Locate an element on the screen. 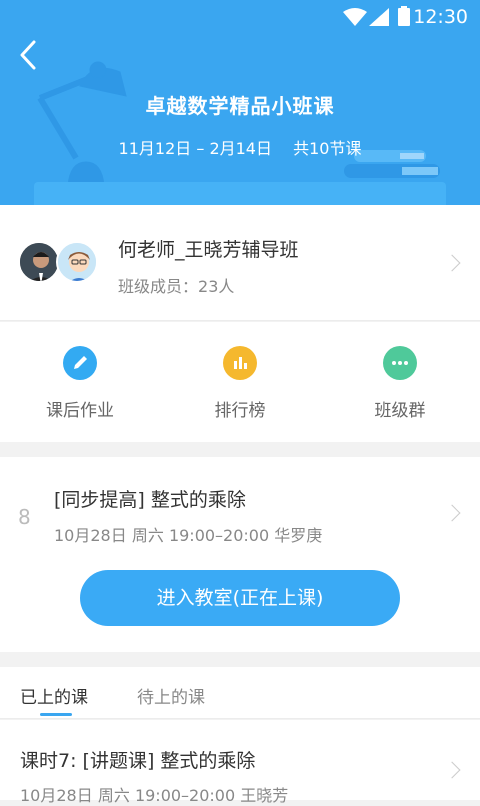 The height and width of the screenshot is (806, 480). course-schedule: 11月12日 – 2月14日 共10节课 is located at coordinates (240, 147).